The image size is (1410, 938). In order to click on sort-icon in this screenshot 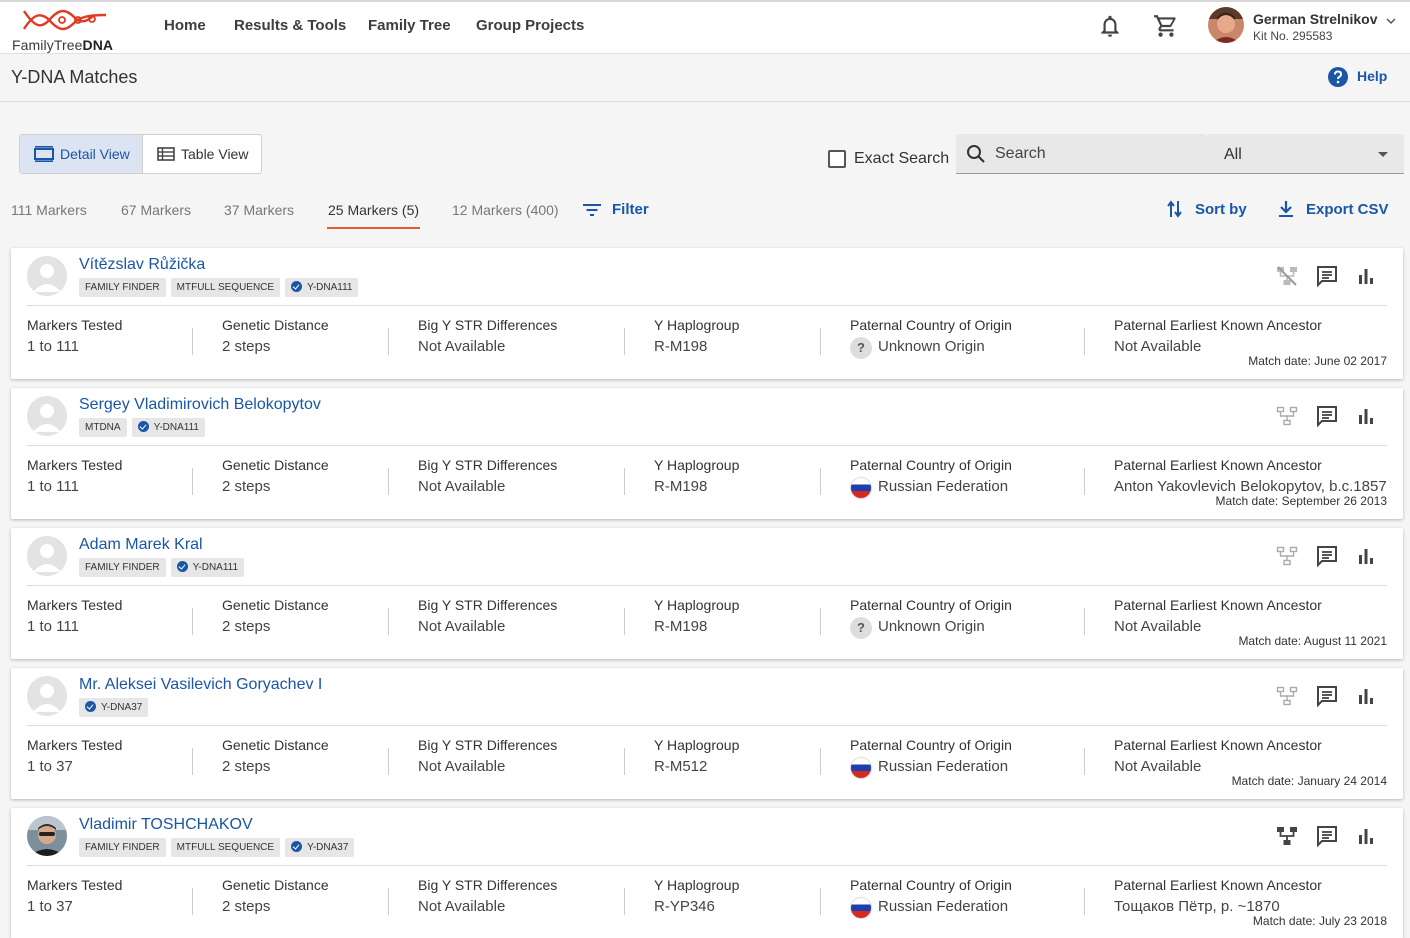, I will do `click(1175, 209)`.